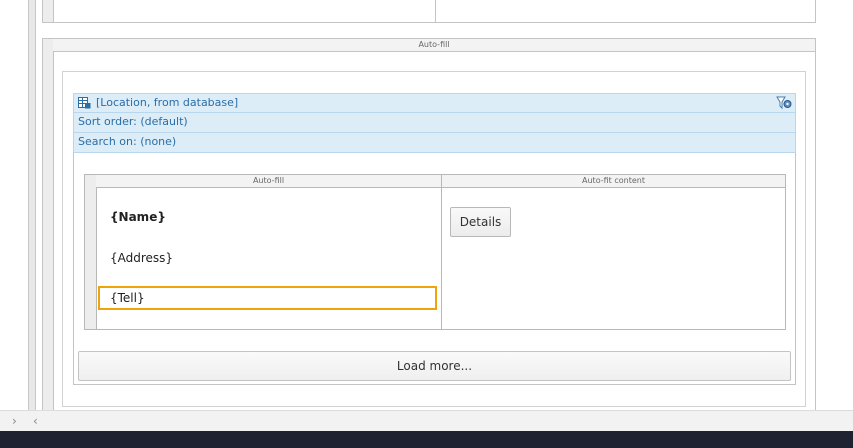 This screenshot has width=853, height=448. I want to click on datasource-title: [Location, from database], so click(167, 102).